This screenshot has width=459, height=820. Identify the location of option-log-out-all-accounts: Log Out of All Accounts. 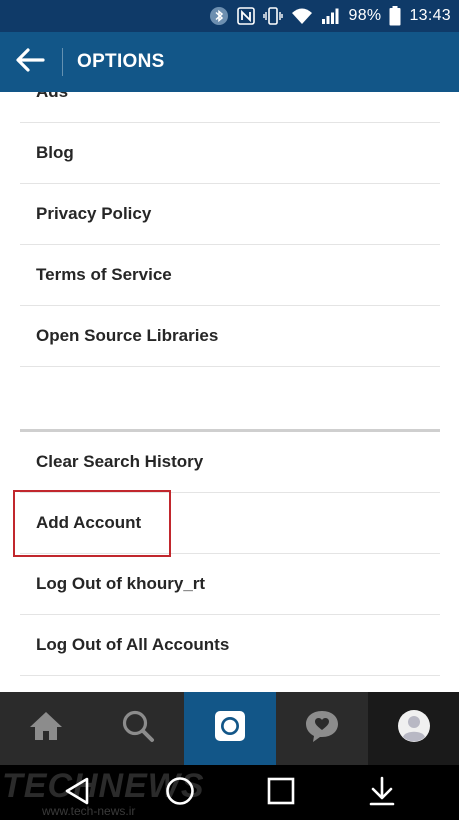
(230, 645).